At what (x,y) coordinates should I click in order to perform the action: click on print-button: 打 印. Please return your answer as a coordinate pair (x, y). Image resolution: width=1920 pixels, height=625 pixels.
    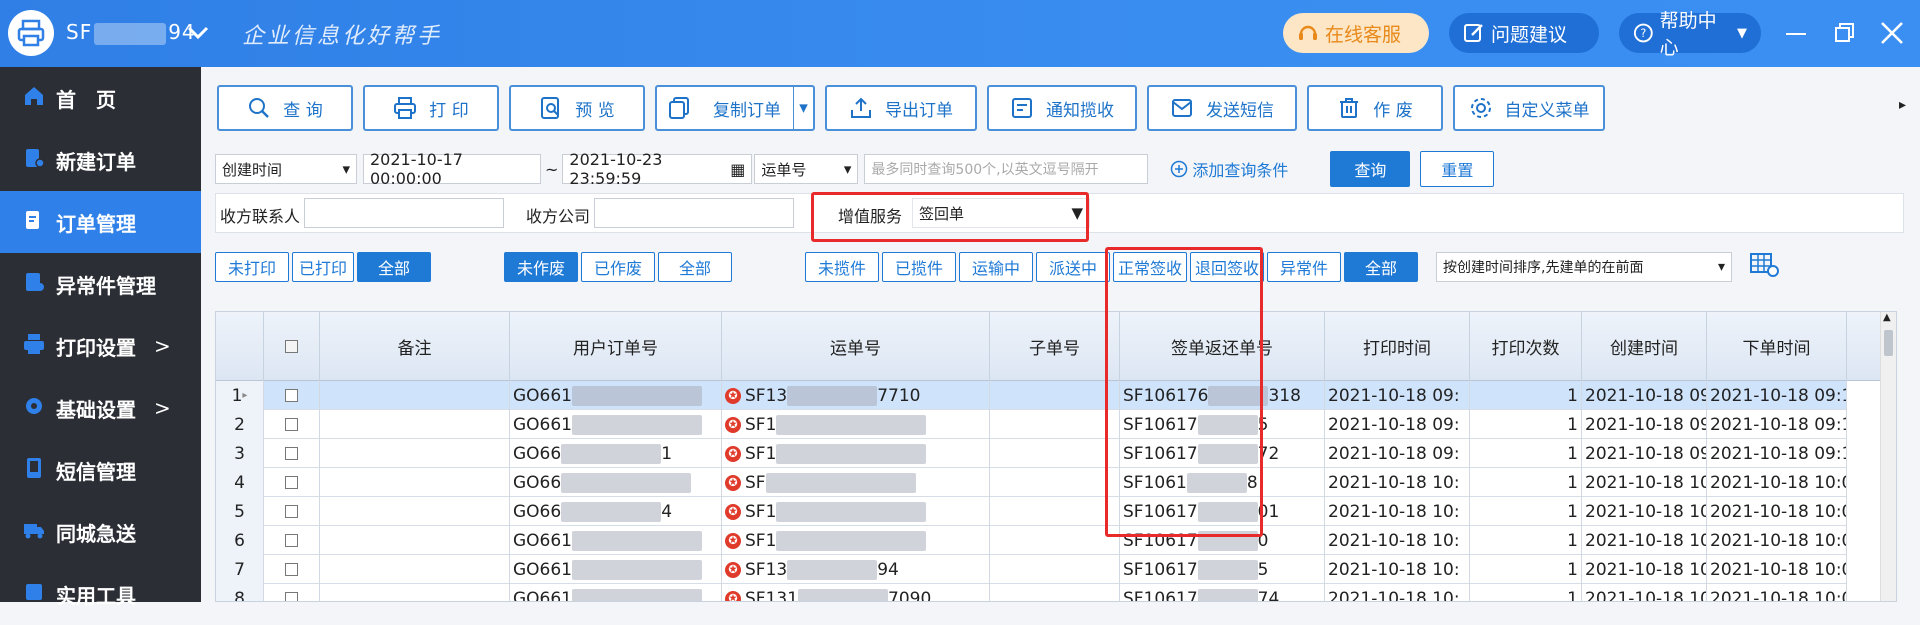
    Looking at the image, I should click on (431, 108).